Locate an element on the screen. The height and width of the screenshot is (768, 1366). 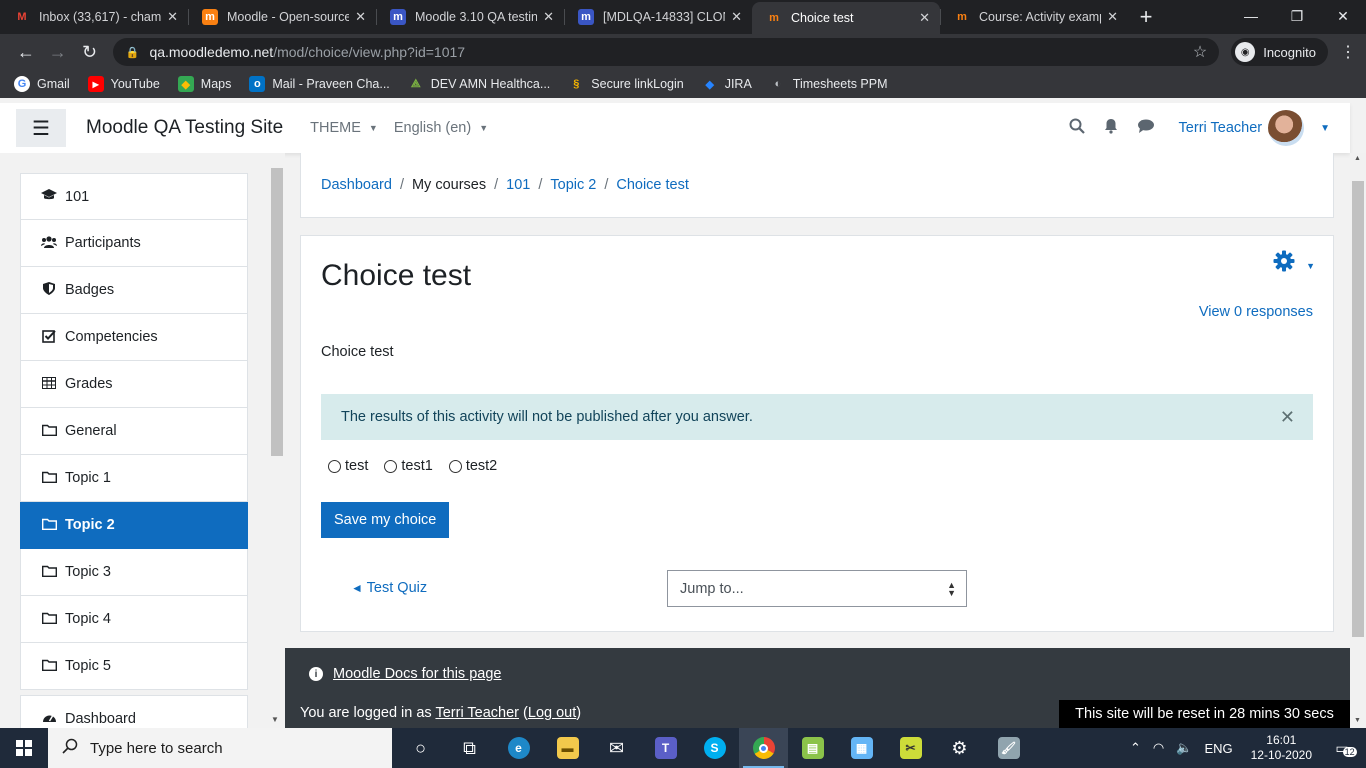
choice-option-label: test2 is located at coordinates (481, 466).